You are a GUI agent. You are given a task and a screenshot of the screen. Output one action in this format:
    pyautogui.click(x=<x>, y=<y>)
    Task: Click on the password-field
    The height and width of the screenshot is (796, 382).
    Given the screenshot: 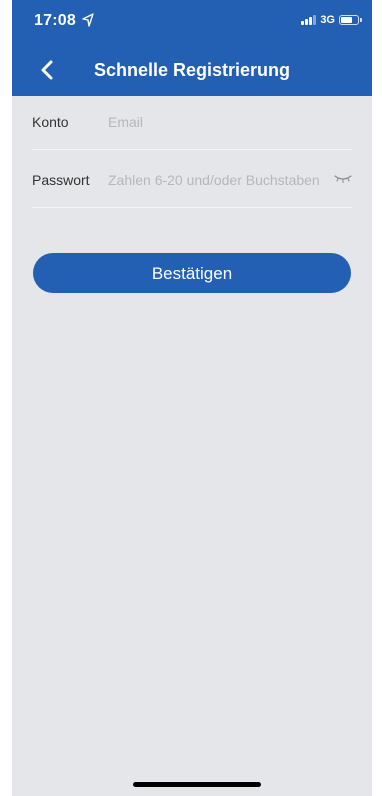 What is the action you would take?
    pyautogui.click(x=224, y=180)
    